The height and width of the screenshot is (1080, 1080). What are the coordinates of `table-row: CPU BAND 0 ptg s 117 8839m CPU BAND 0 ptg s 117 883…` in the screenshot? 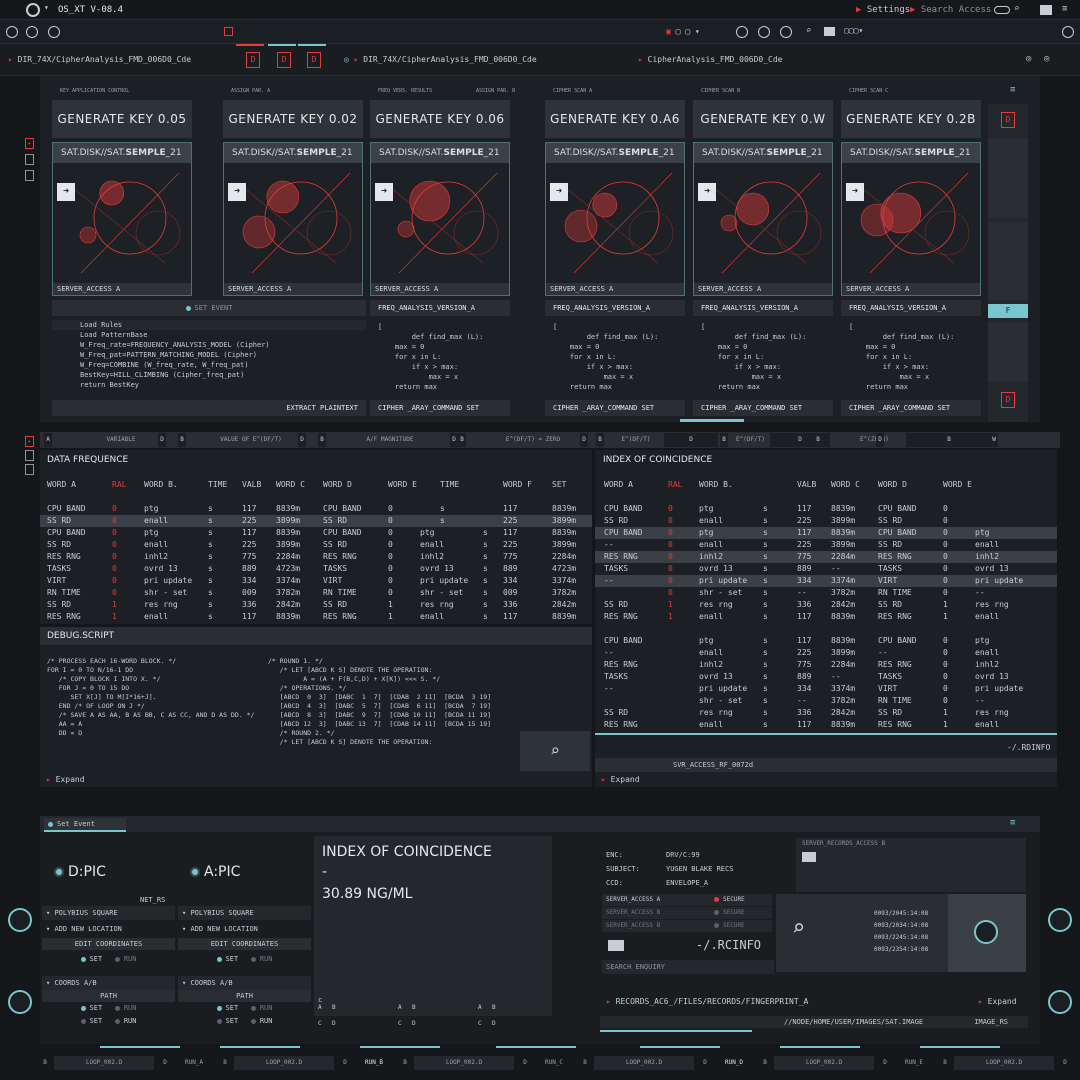 It's located at (316, 533).